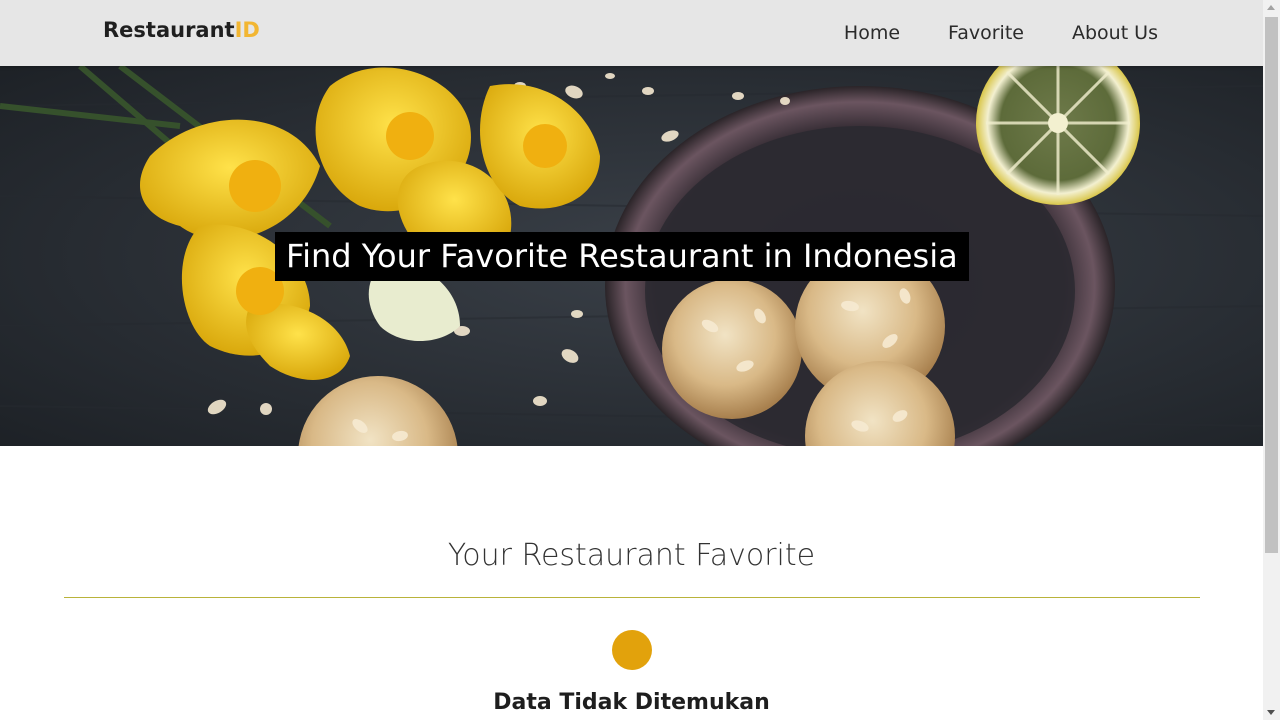 This screenshot has width=1280, height=720. Describe the element at coordinates (631, 33) in the screenshot. I see `app-bar: RestaurantID Home Favorite About Us` at that location.